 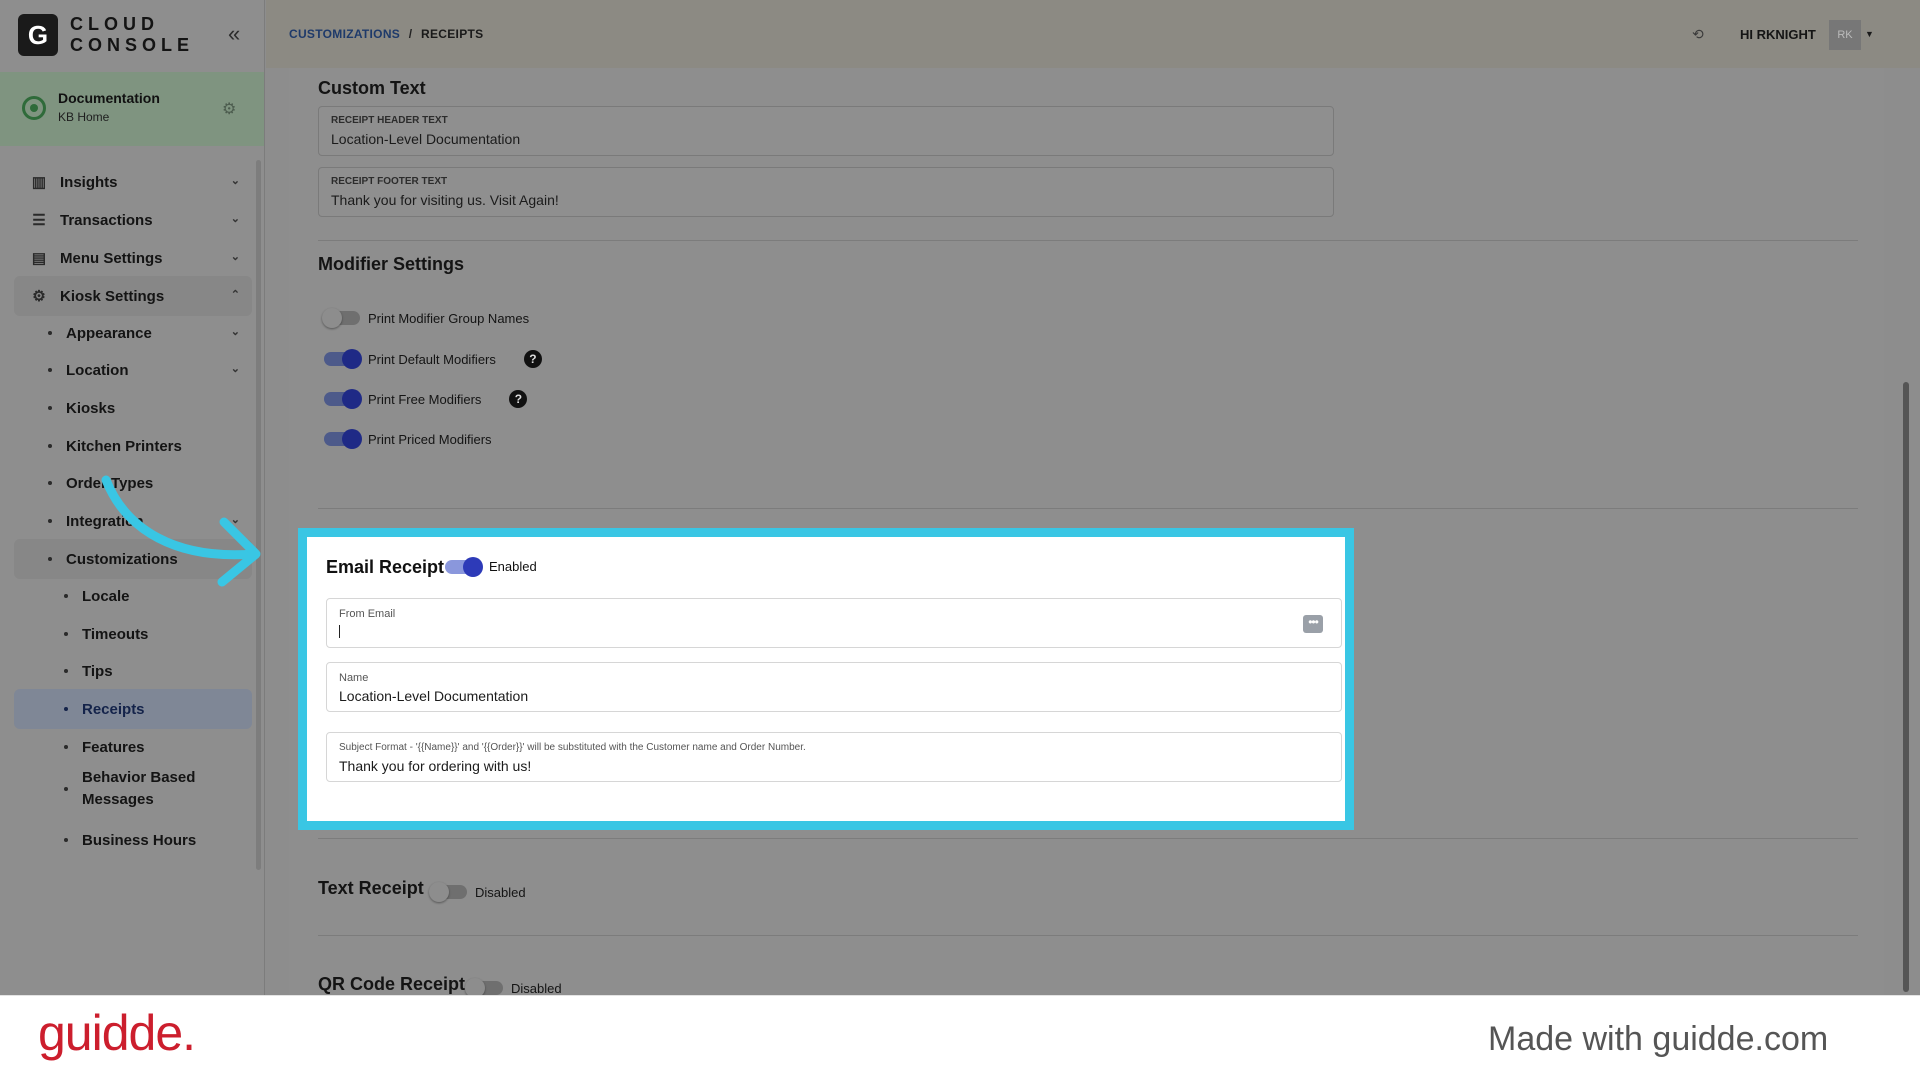 What do you see at coordinates (1869, 34) in the screenshot?
I see `caret-down-icon: ▼` at bounding box center [1869, 34].